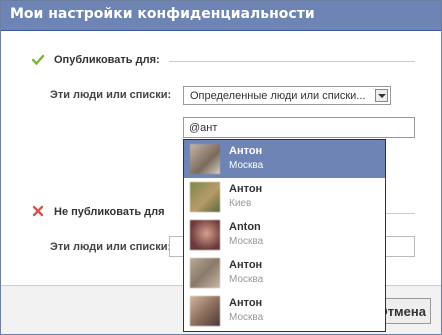 The width and height of the screenshot is (442, 335). Describe the element at coordinates (162, 14) in the screenshot. I see `dialog-title: Мои настройки конфиденциальности` at that location.